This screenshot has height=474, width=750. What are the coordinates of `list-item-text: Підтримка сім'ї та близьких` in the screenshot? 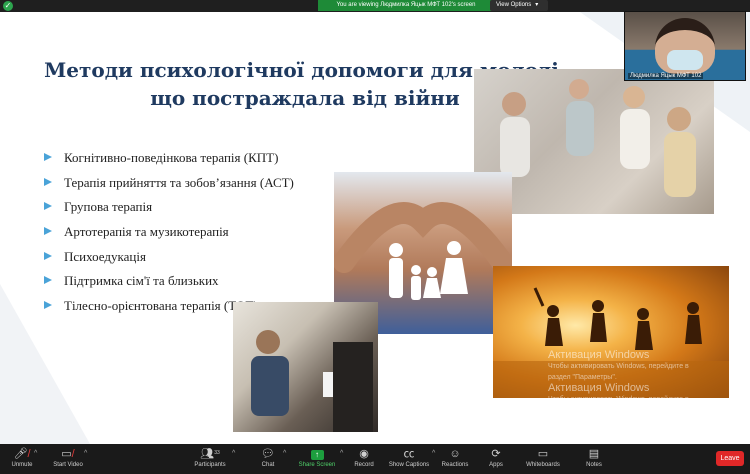 It's located at (141, 281).